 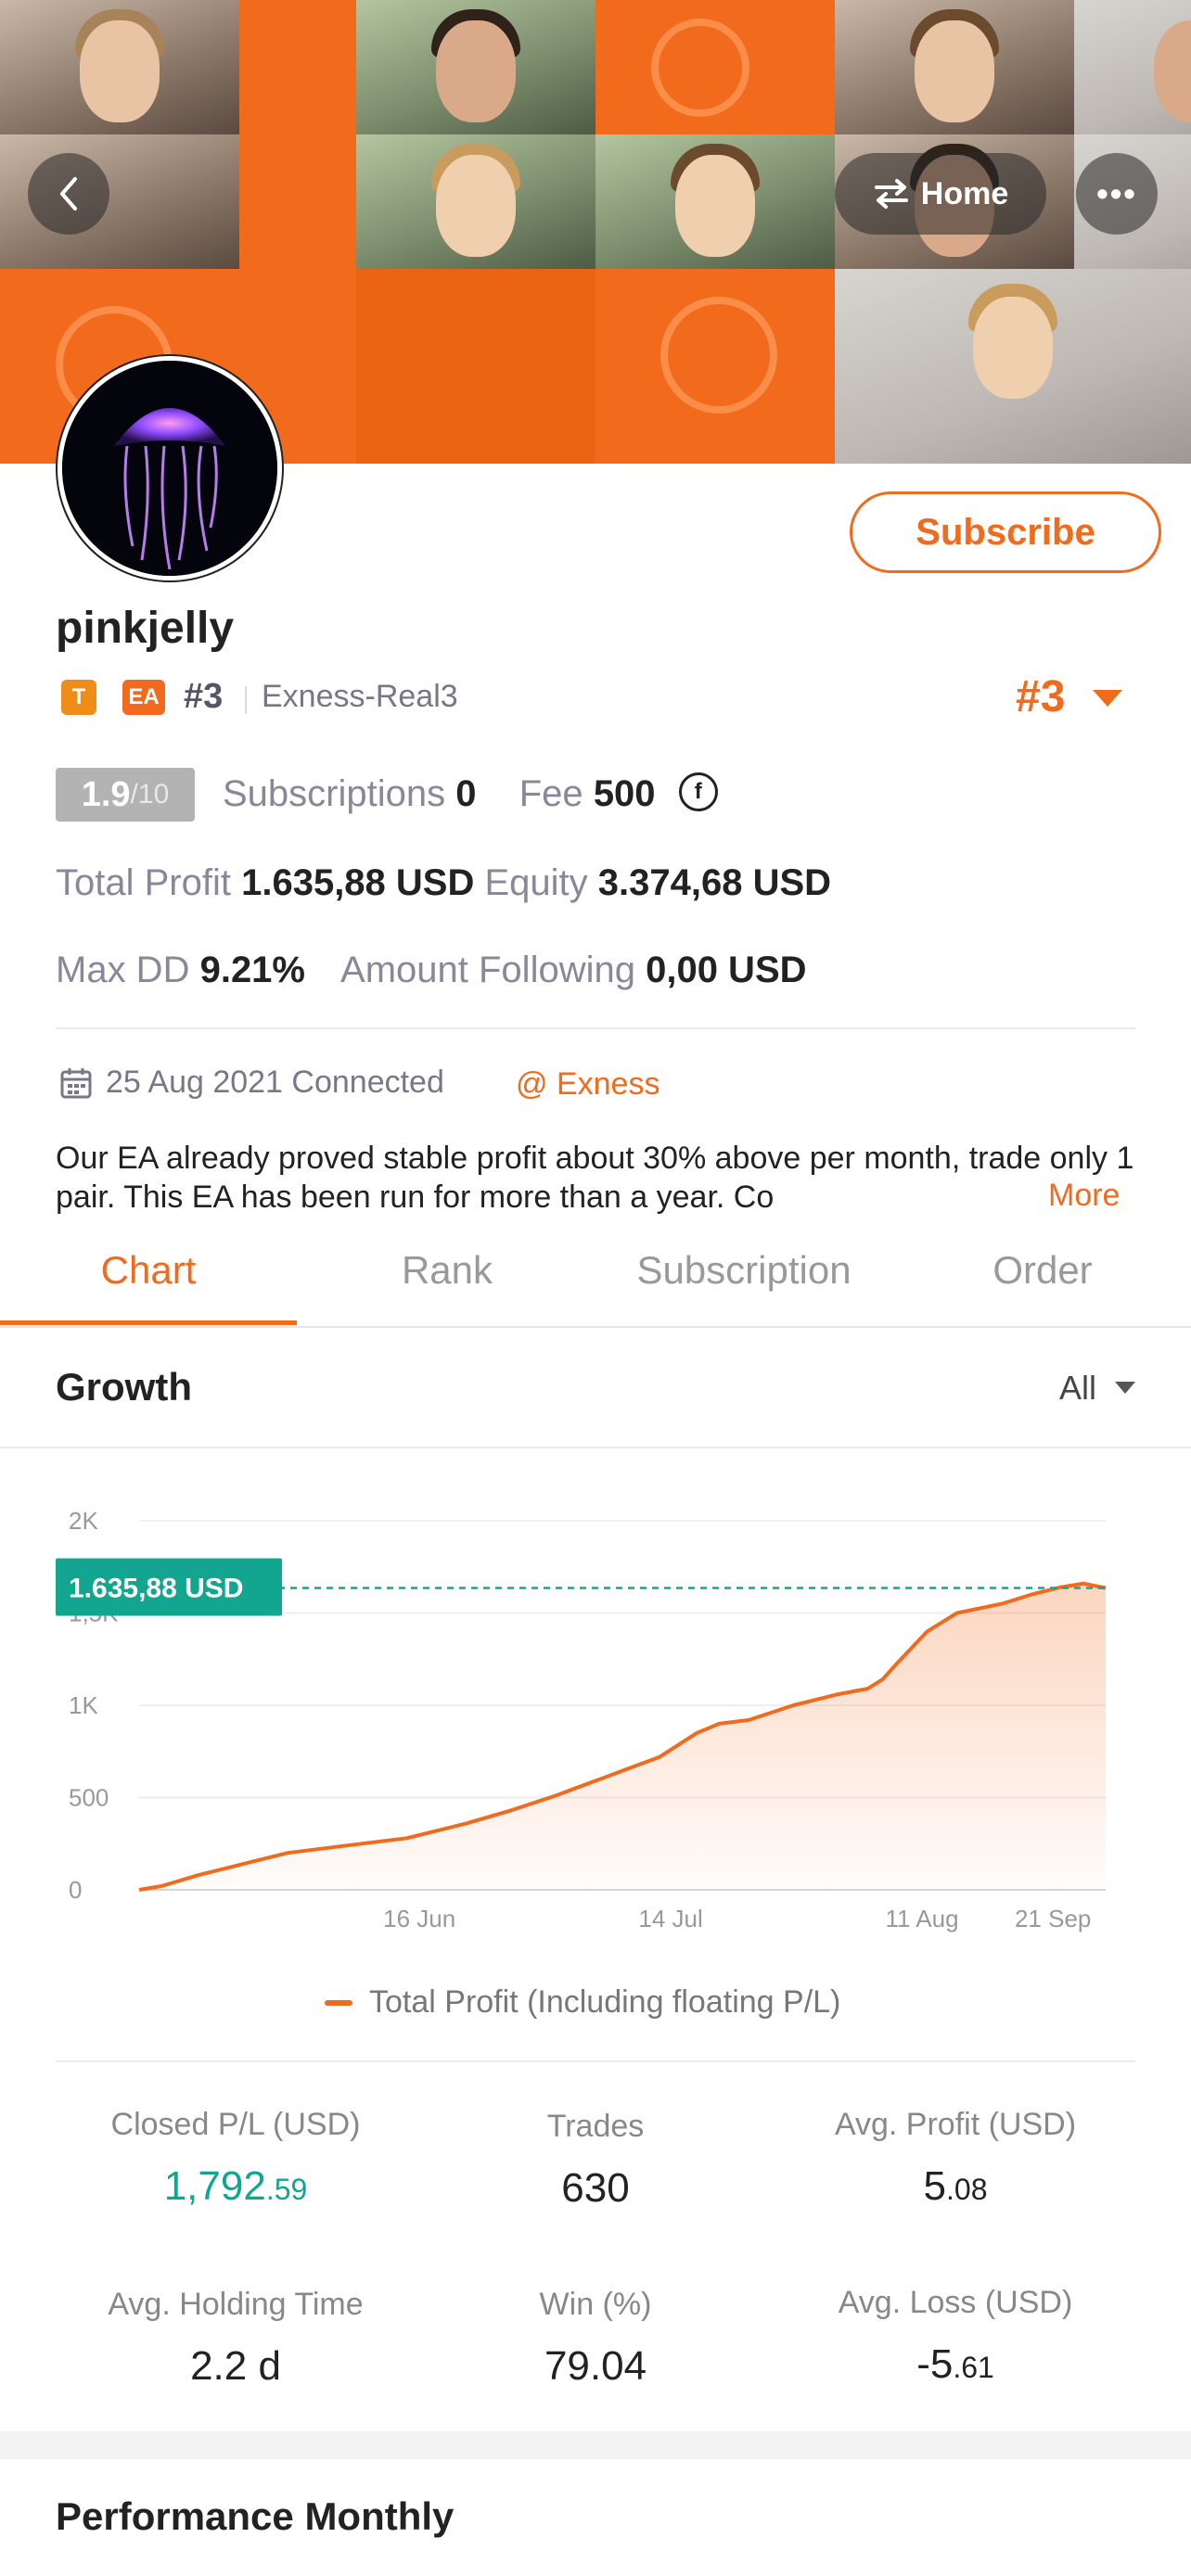 What do you see at coordinates (145, 628) in the screenshot?
I see `username: pinkjelly` at bounding box center [145, 628].